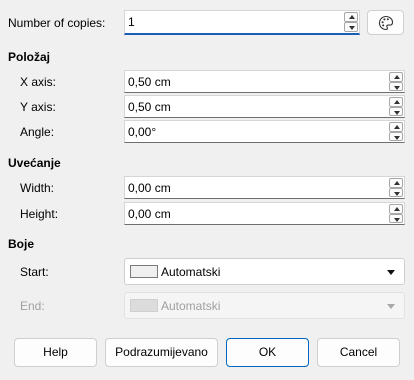 This screenshot has width=414, height=380. What do you see at coordinates (144, 305) in the screenshot?
I see `end-color-swatch` at bounding box center [144, 305].